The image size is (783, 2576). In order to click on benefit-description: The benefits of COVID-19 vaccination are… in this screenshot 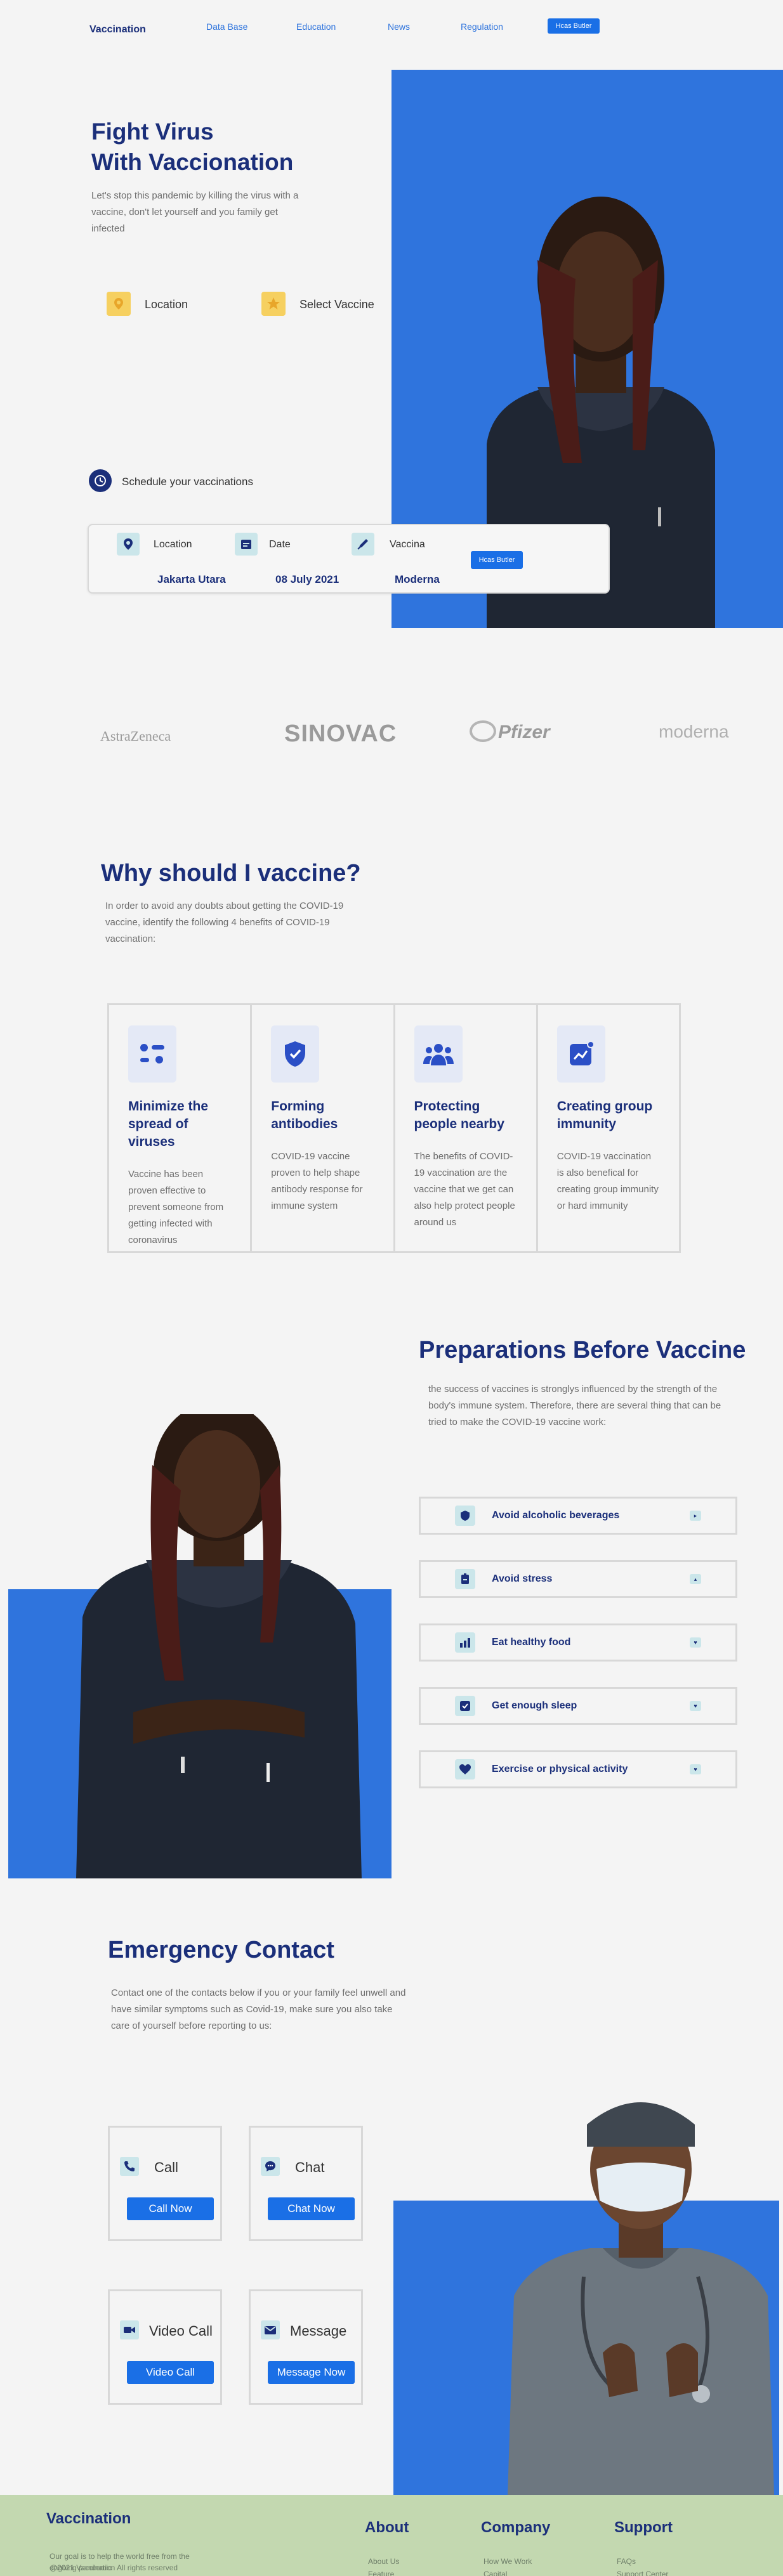, I will do `click(464, 1189)`.